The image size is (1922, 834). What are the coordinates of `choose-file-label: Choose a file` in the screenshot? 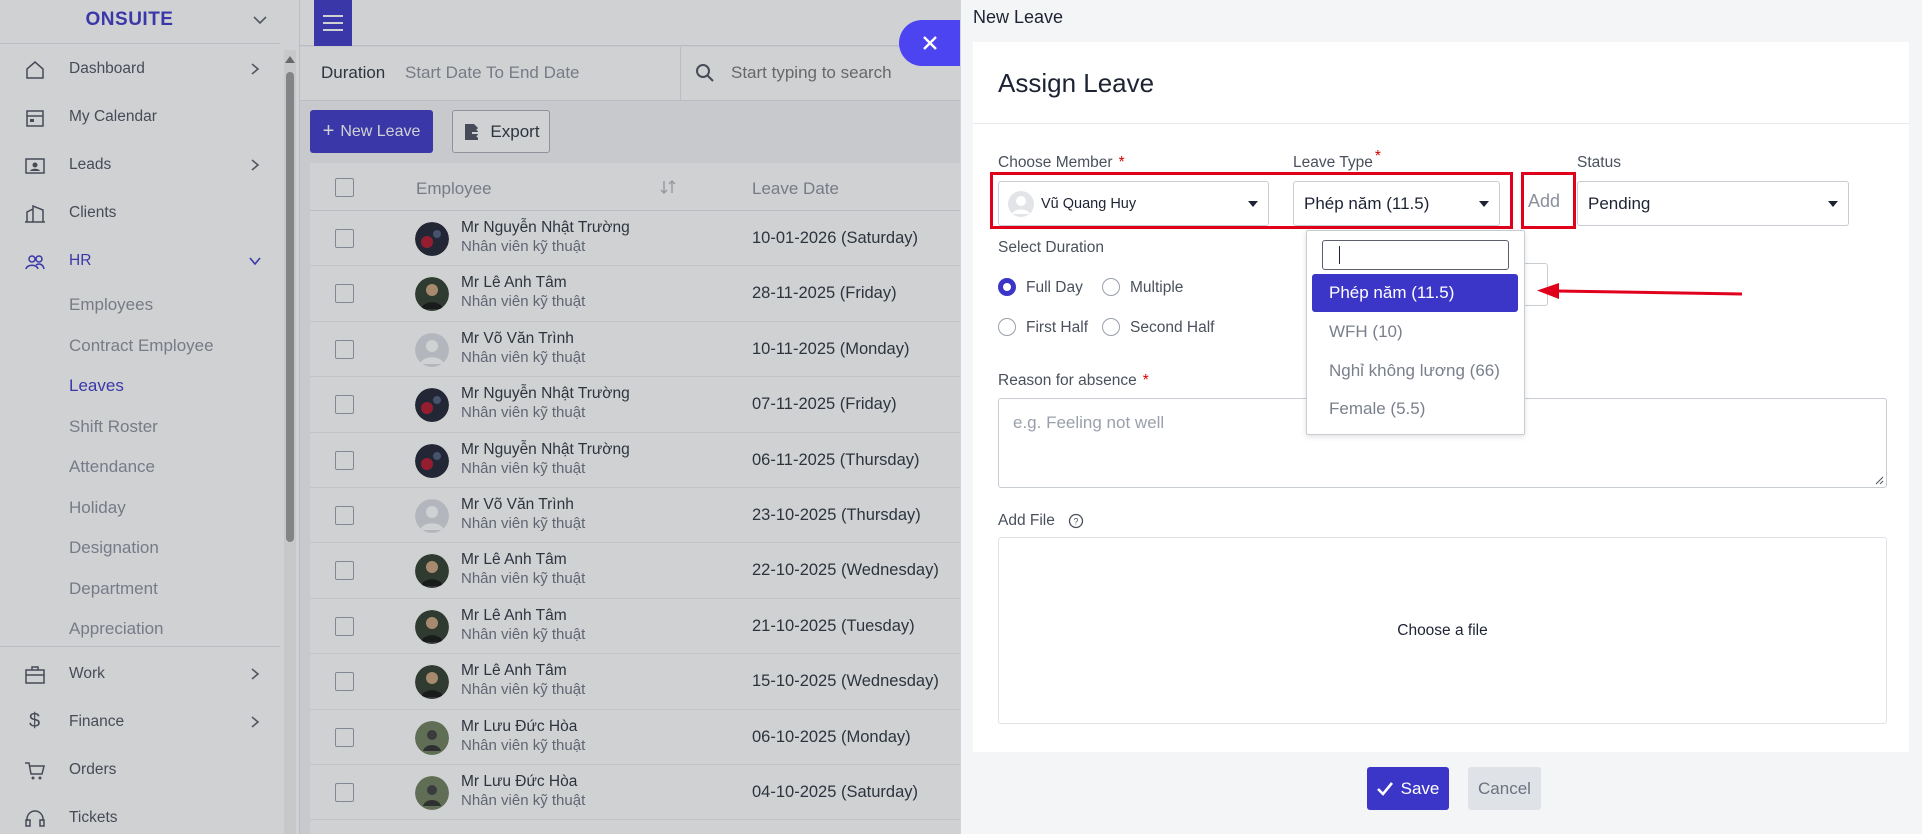 It's located at (1442, 630).